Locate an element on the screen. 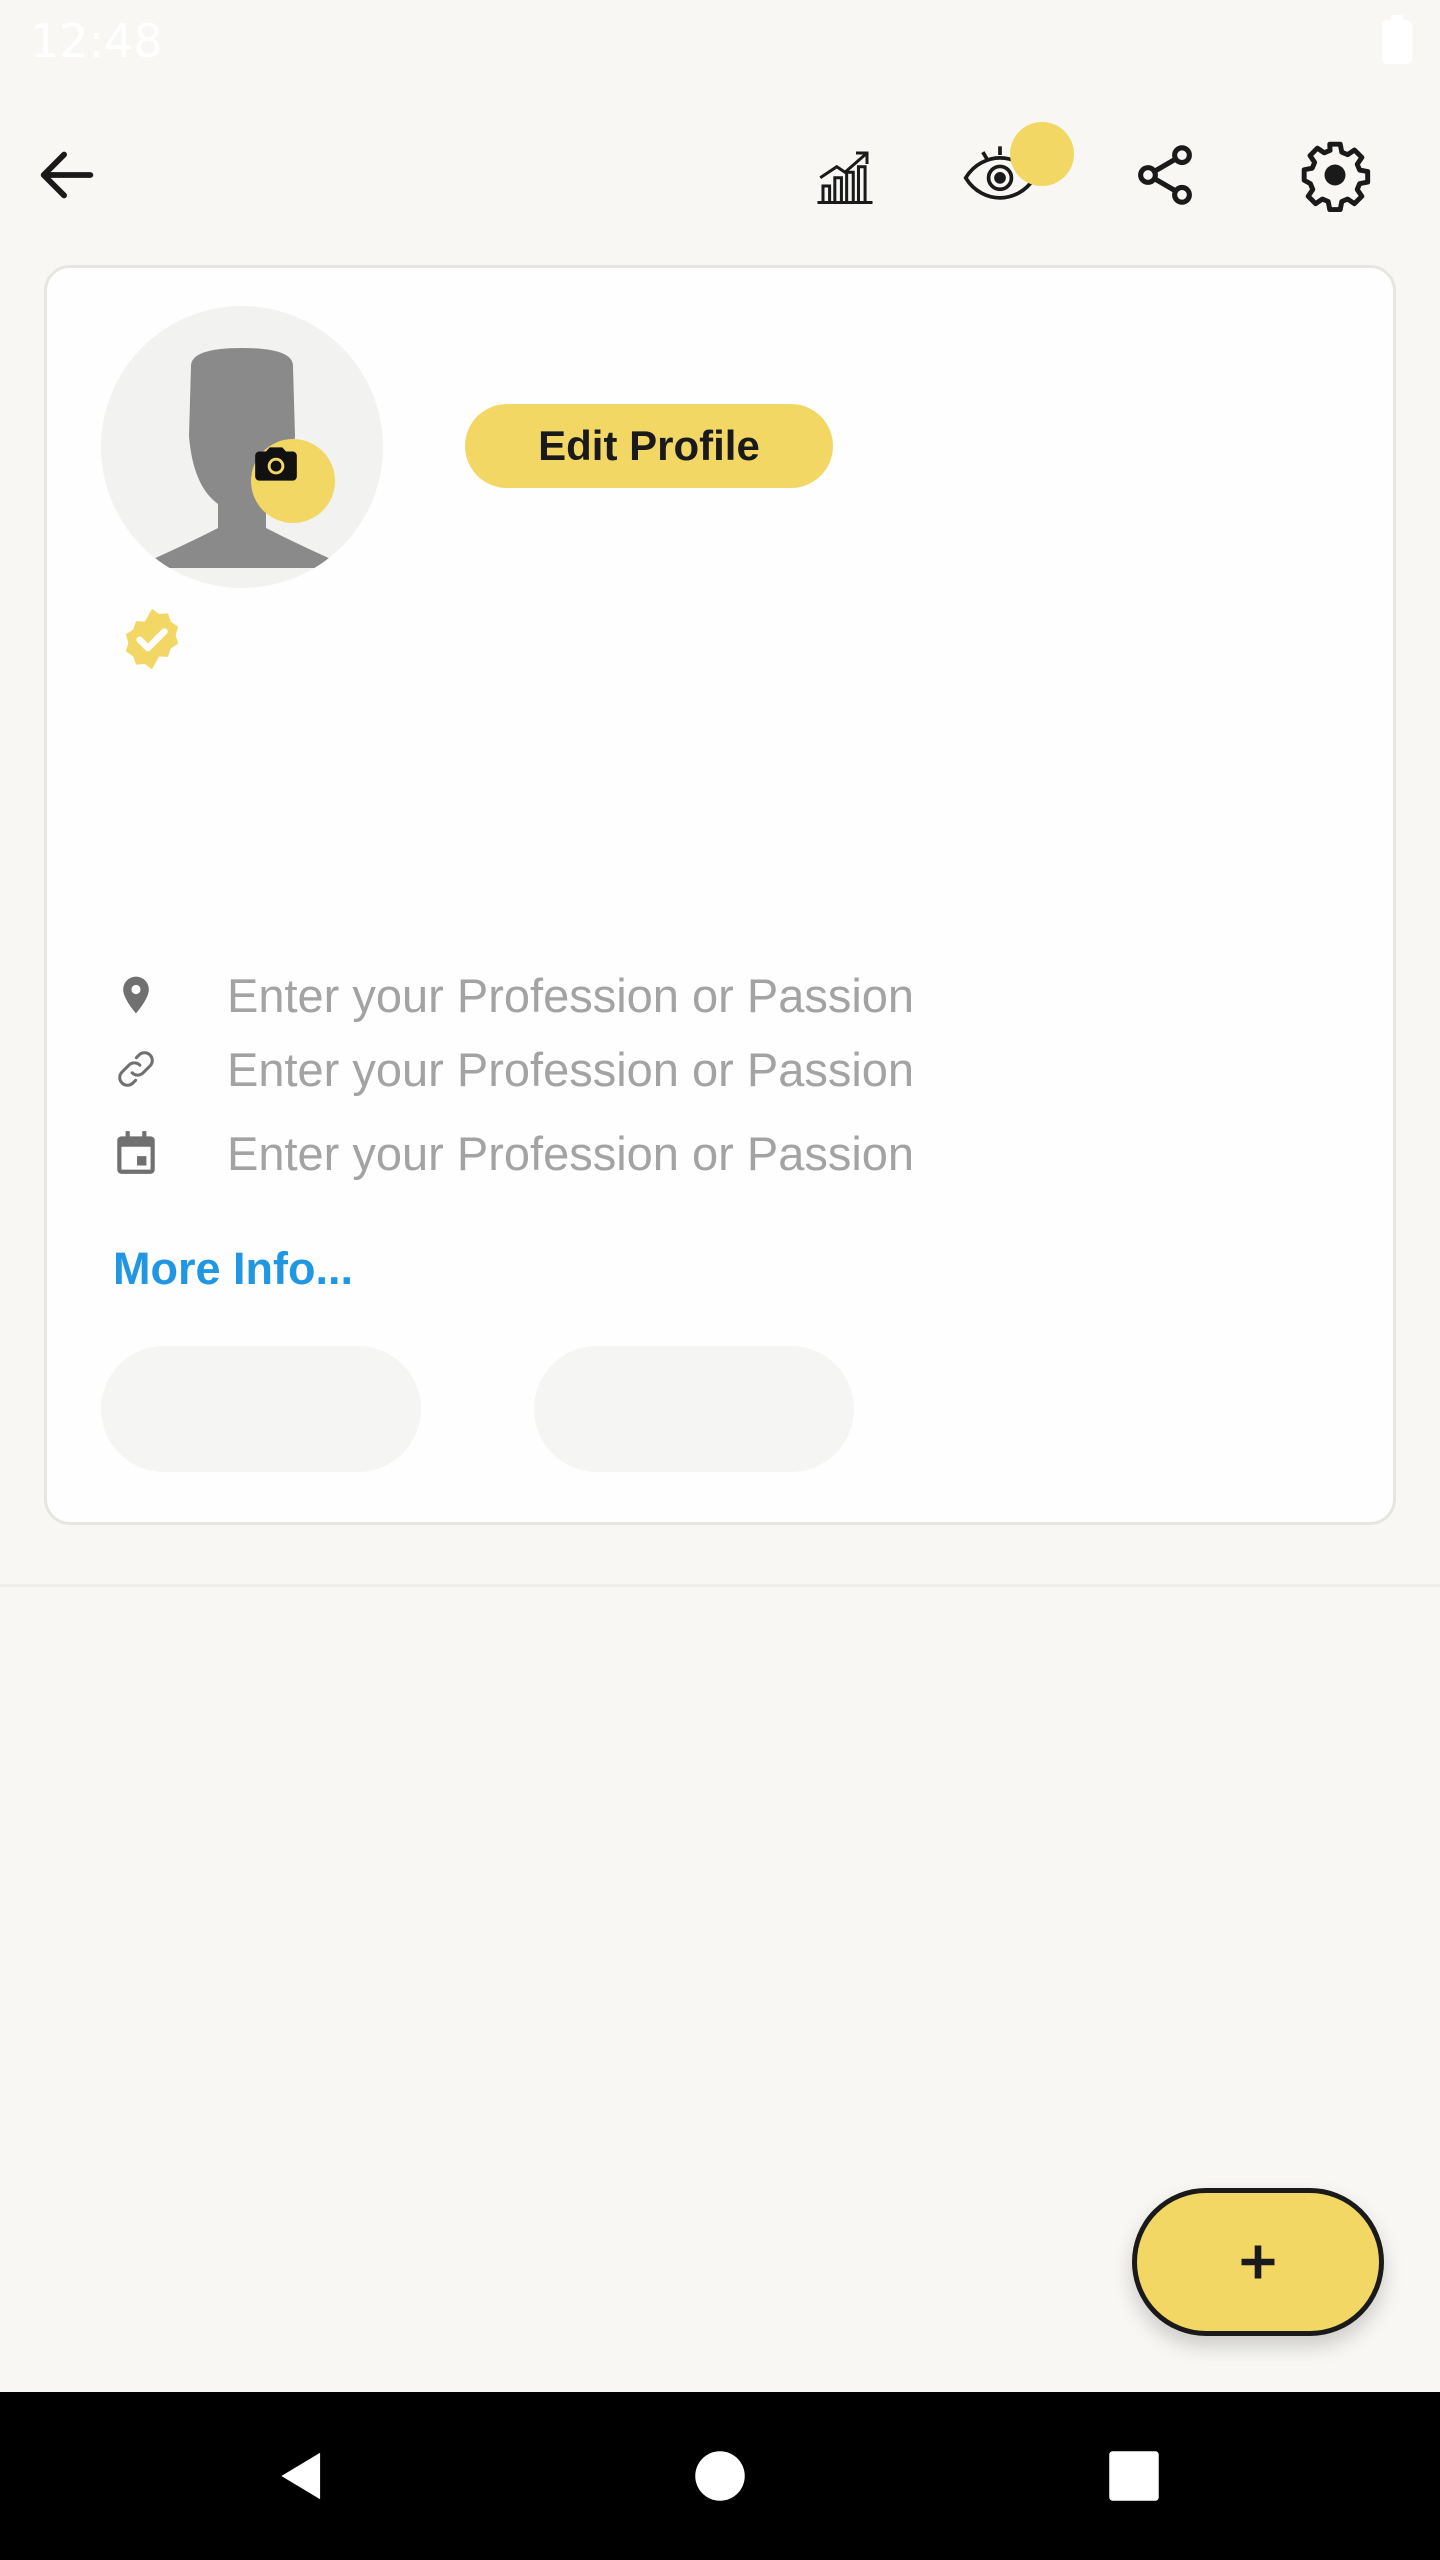  verified-badge is located at coordinates (152, 639).